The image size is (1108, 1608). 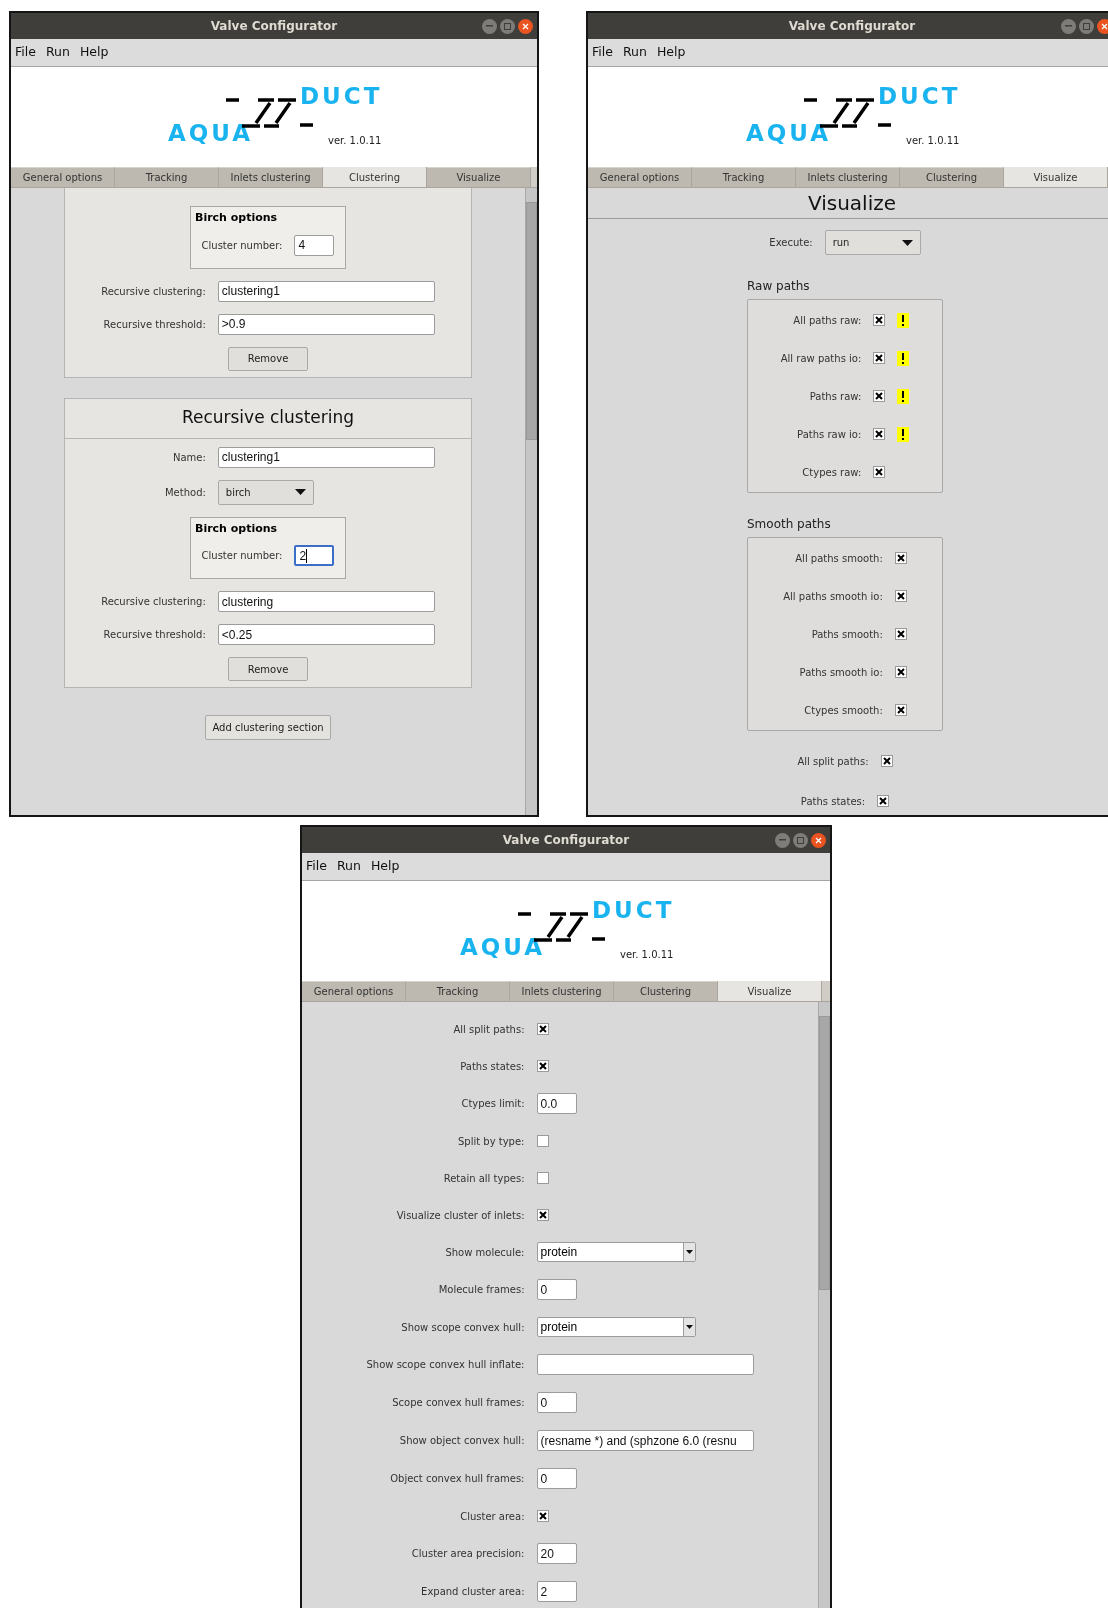 I want to click on text-field: 0.0, so click(x=556, y=1103).